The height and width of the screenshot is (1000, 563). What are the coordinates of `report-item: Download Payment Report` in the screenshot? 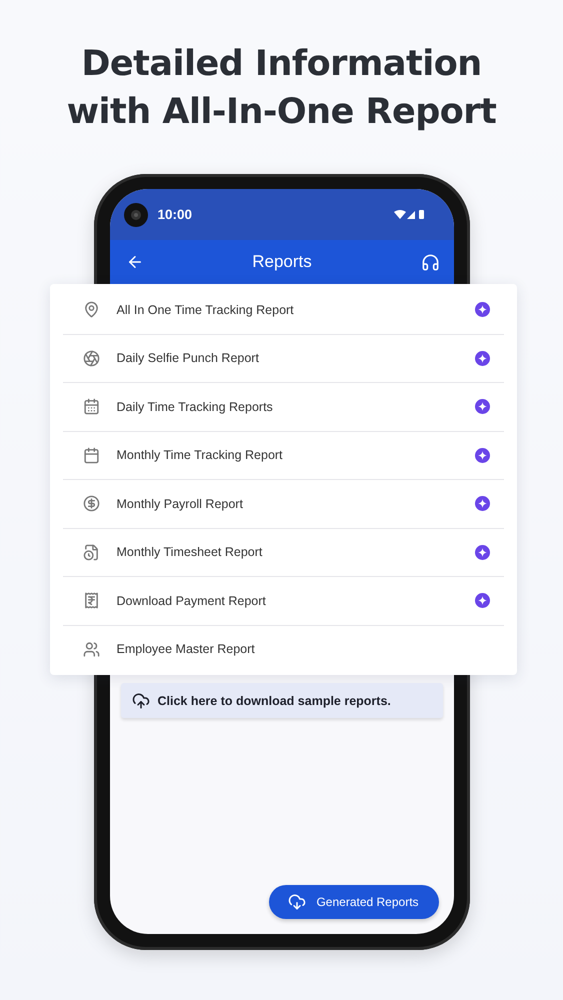 It's located at (287, 601).